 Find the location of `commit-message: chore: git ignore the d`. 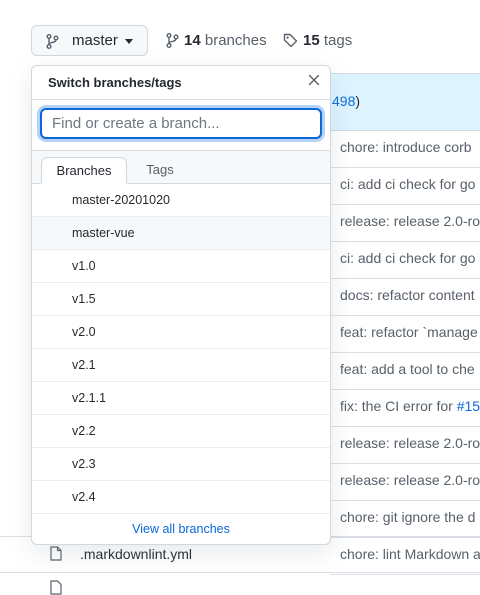

commit-message: chore: git ignore the d is located at coordinates (410, 517).